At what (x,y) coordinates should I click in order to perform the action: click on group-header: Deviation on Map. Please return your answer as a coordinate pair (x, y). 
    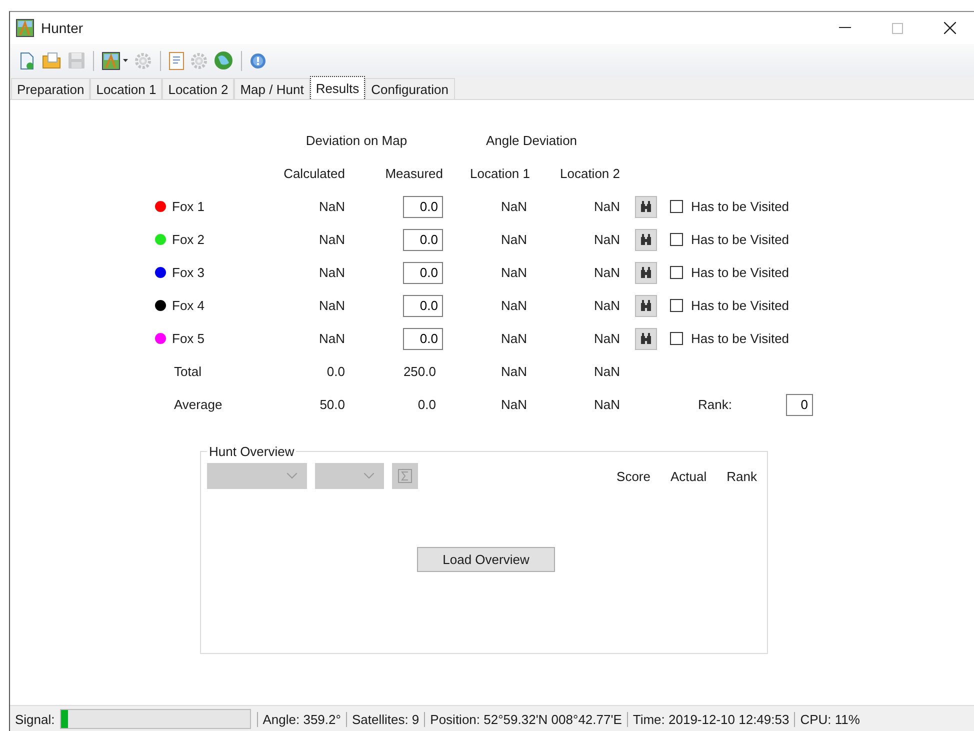
    Looking at the image, I should click on (356, 140).